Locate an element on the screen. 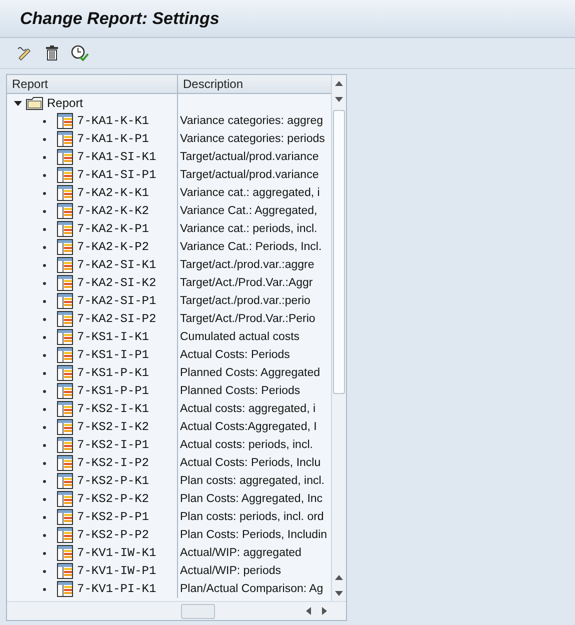 The height and width of the screenshot is (625, 575). report-name: 7-KV1-IW-P1 is located at coordinates (116, 571).